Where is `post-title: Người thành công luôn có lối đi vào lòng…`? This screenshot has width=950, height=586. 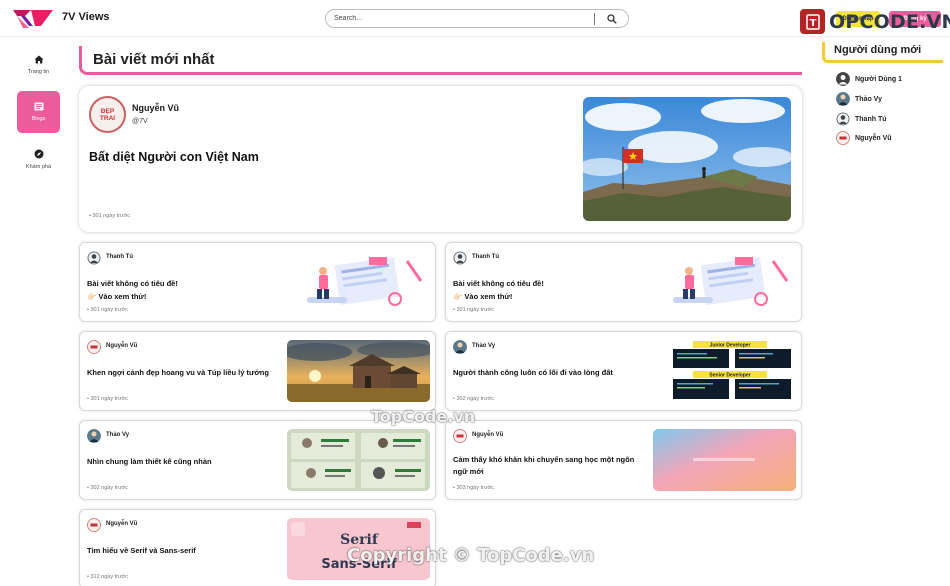 post-title: Người thành công luôn có lối đi vào lòng… is located at coordinates (550, 373).